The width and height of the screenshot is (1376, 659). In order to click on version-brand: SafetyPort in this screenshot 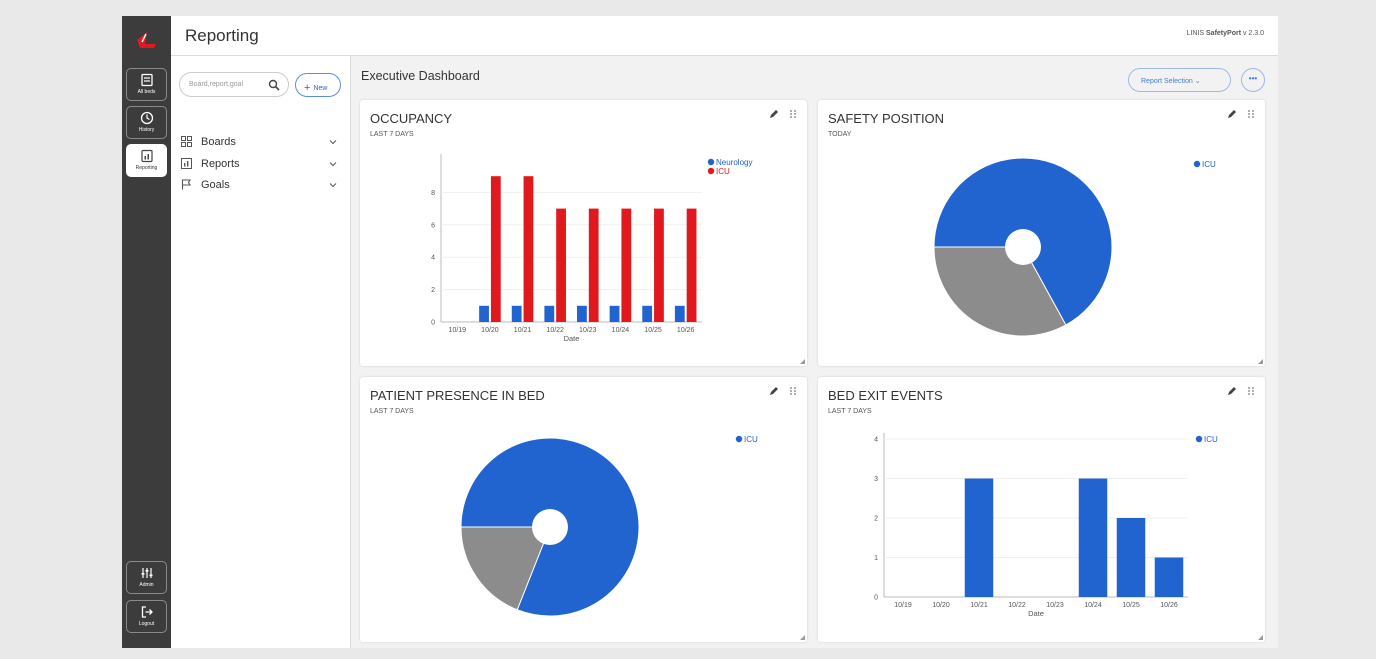, I will do `click(1224, 33)`.